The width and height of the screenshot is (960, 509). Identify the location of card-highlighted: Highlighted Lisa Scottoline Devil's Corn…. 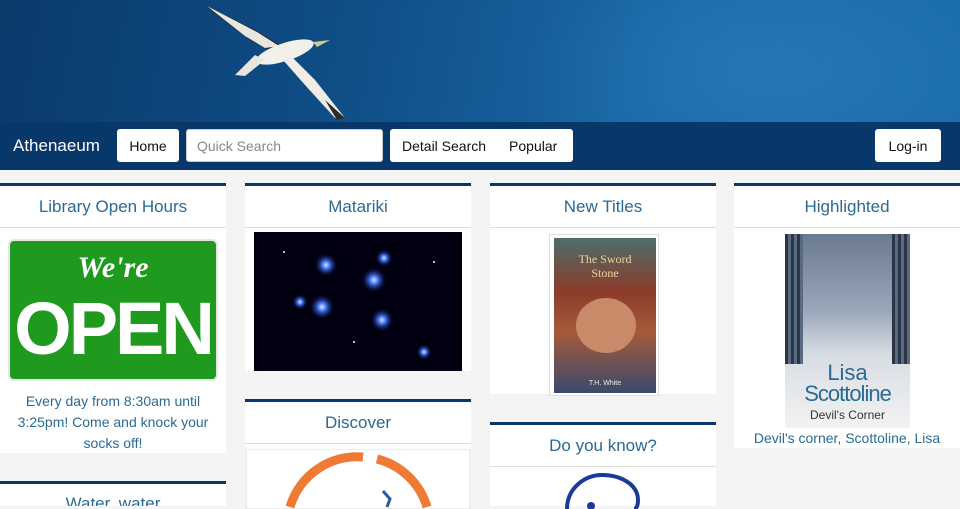
(847, 315).